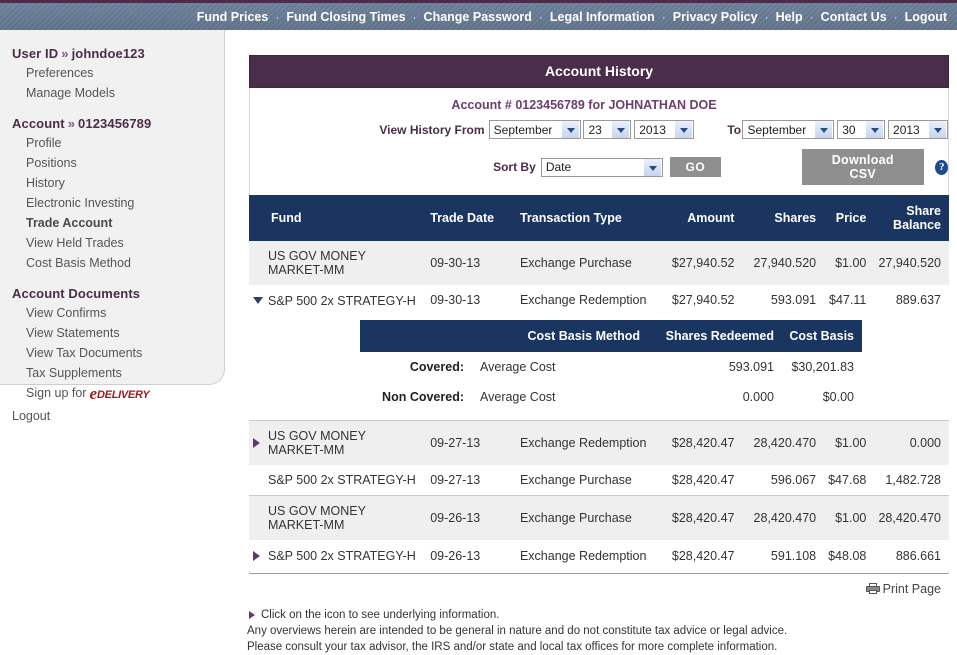 Image resolution: width=957 pixels, height=655 pixels. I want to click on nav-link-logout: Logout, so click(926, 17).